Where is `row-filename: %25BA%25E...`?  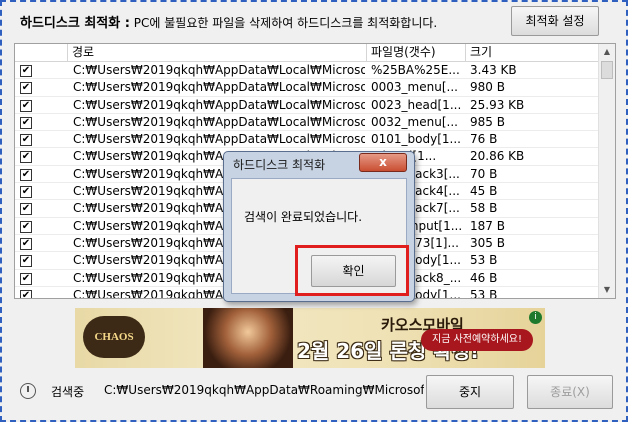 row-filename: %25BA%25E... is located at coordinates (415, 70).